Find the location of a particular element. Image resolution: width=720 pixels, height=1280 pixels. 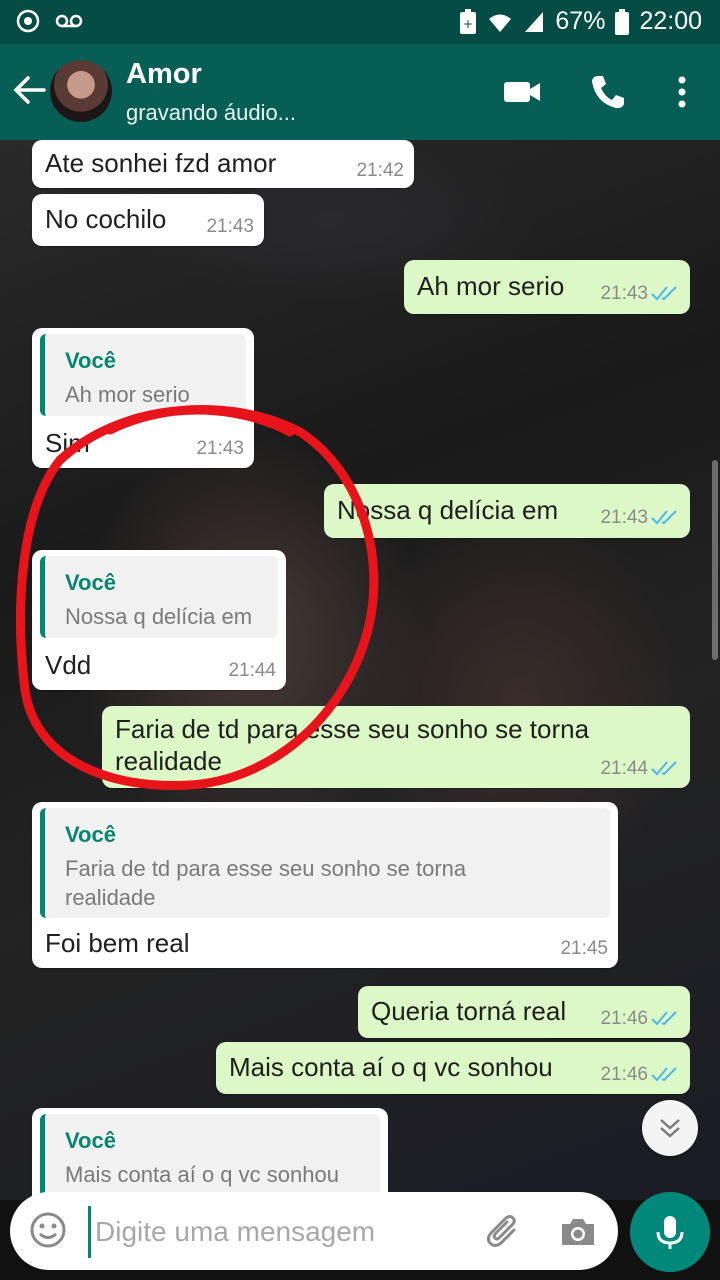

message-outgoing: Queria torná real 21:46 is located at coordinates (524, 1012).